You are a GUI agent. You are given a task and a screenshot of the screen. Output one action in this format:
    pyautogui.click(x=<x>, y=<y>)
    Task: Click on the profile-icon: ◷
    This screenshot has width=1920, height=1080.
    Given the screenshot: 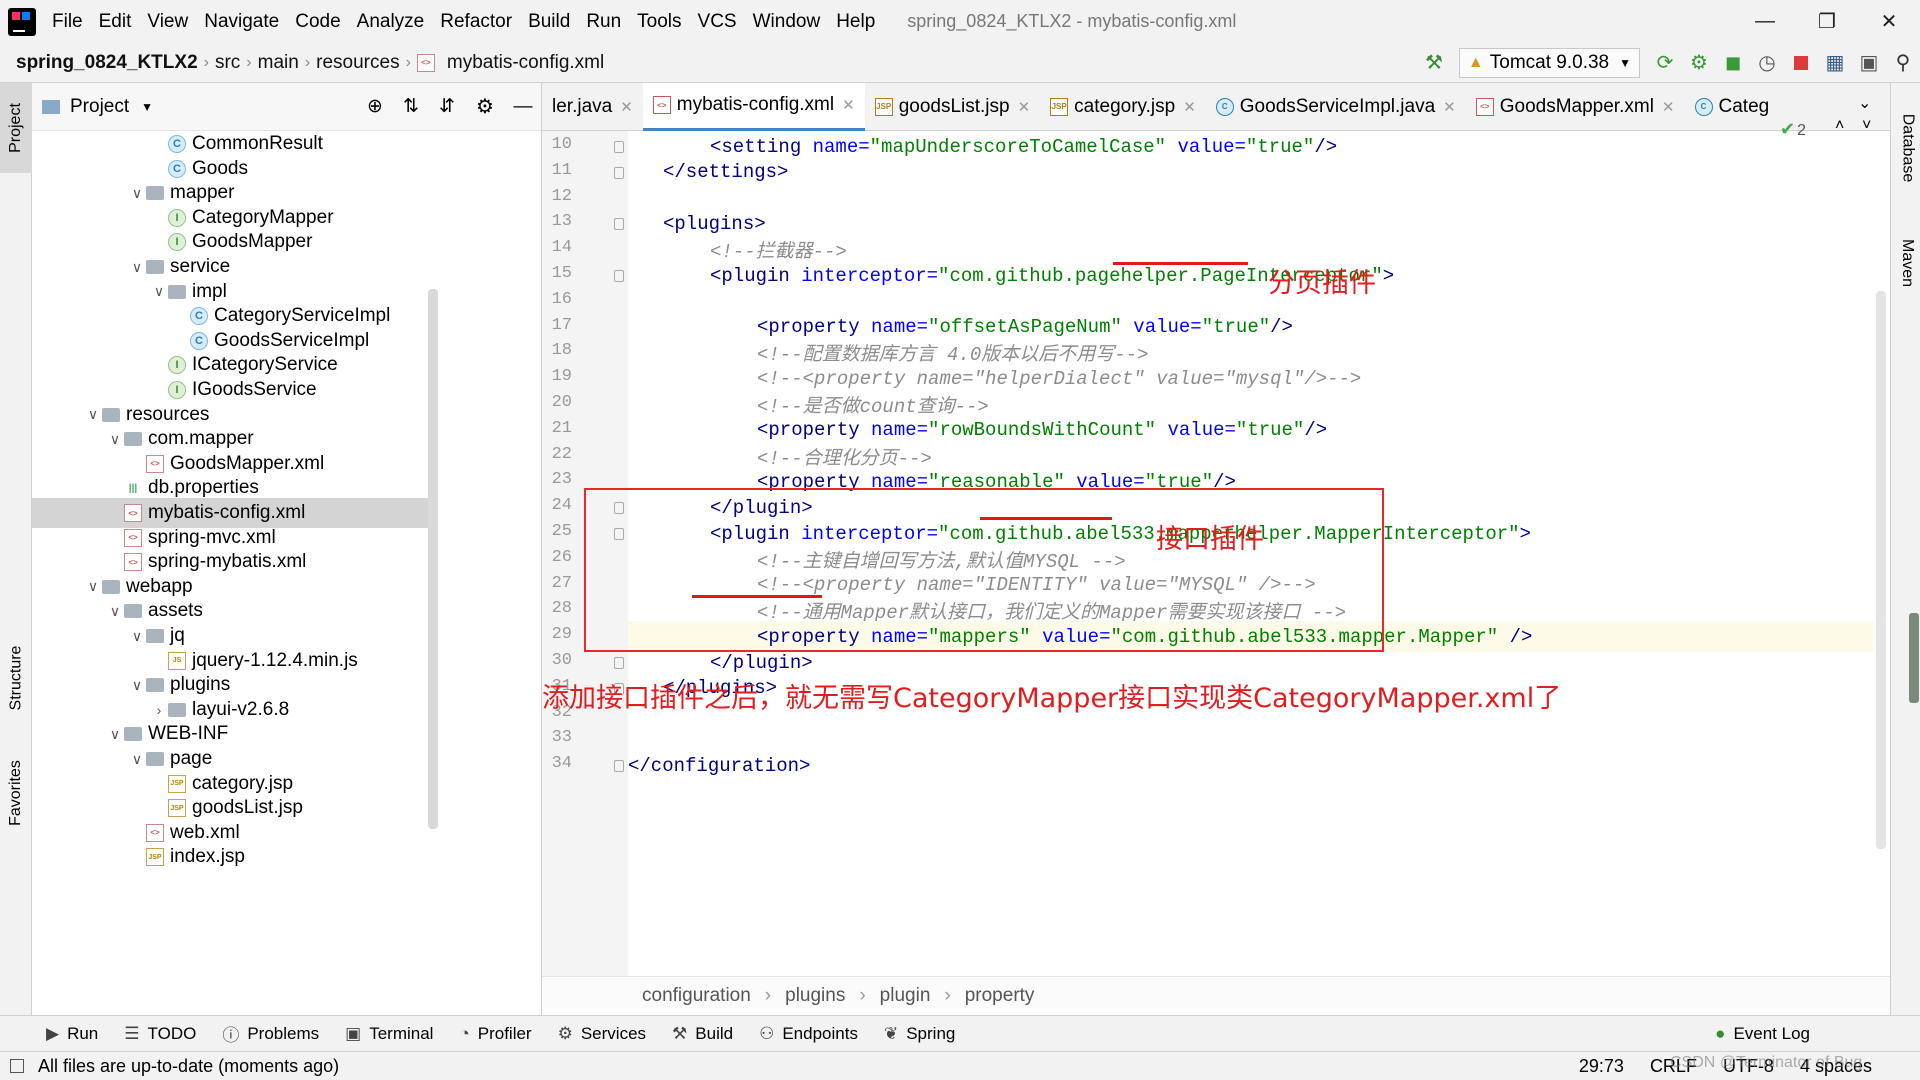 What is the action you would take?
    pyautogui.click(x=1767, y=63)
    